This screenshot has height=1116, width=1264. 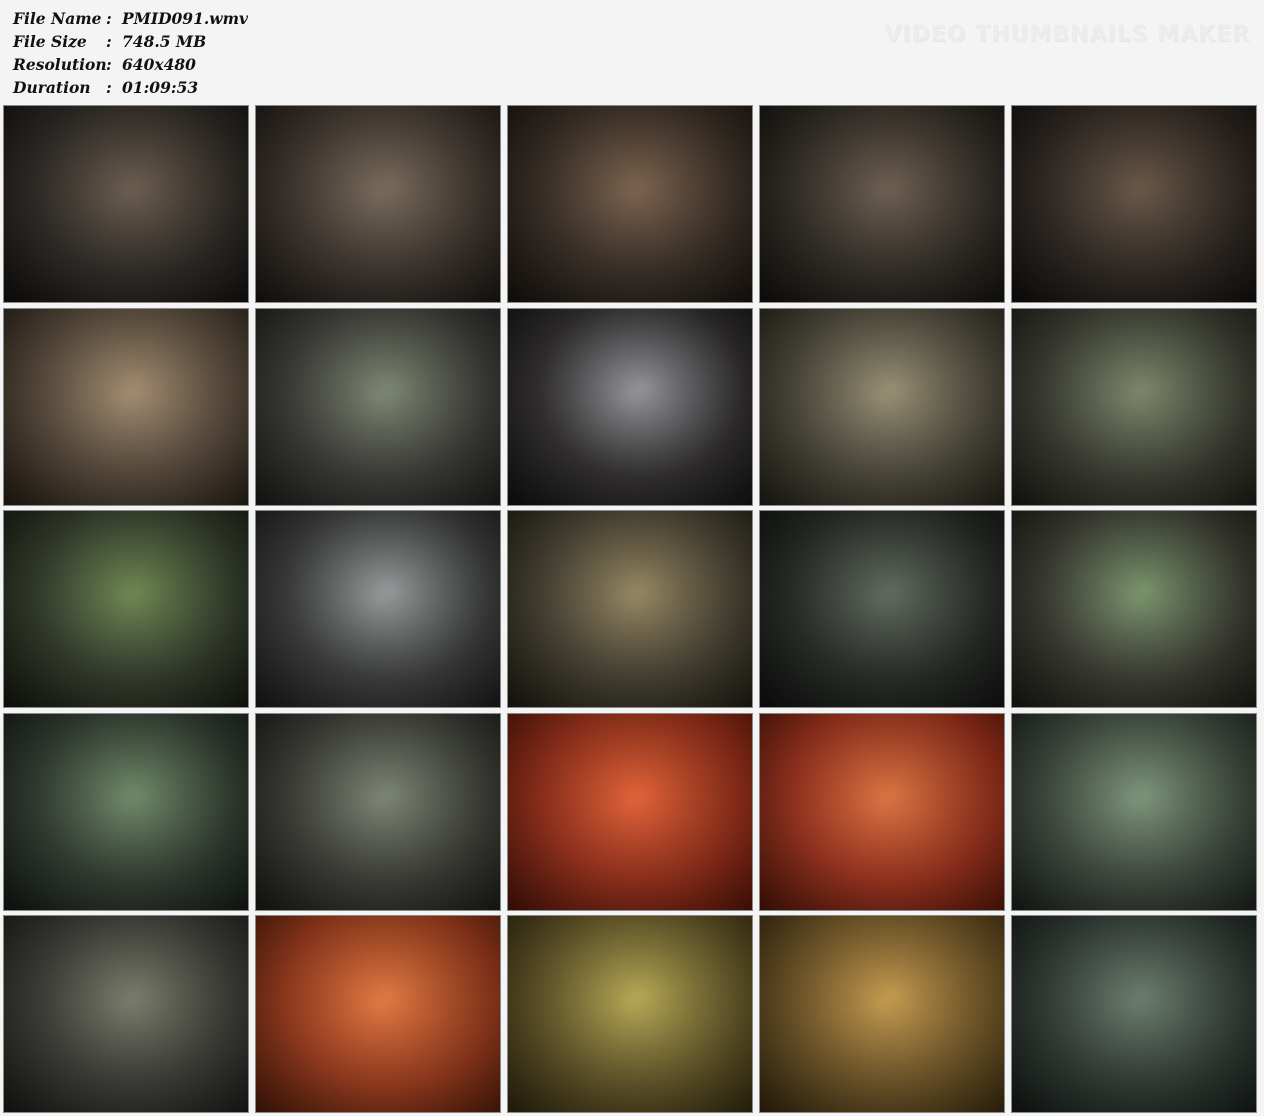 I want to click on file-name-row: File Name : PMID091.wmv, so click(x=130, y=18).